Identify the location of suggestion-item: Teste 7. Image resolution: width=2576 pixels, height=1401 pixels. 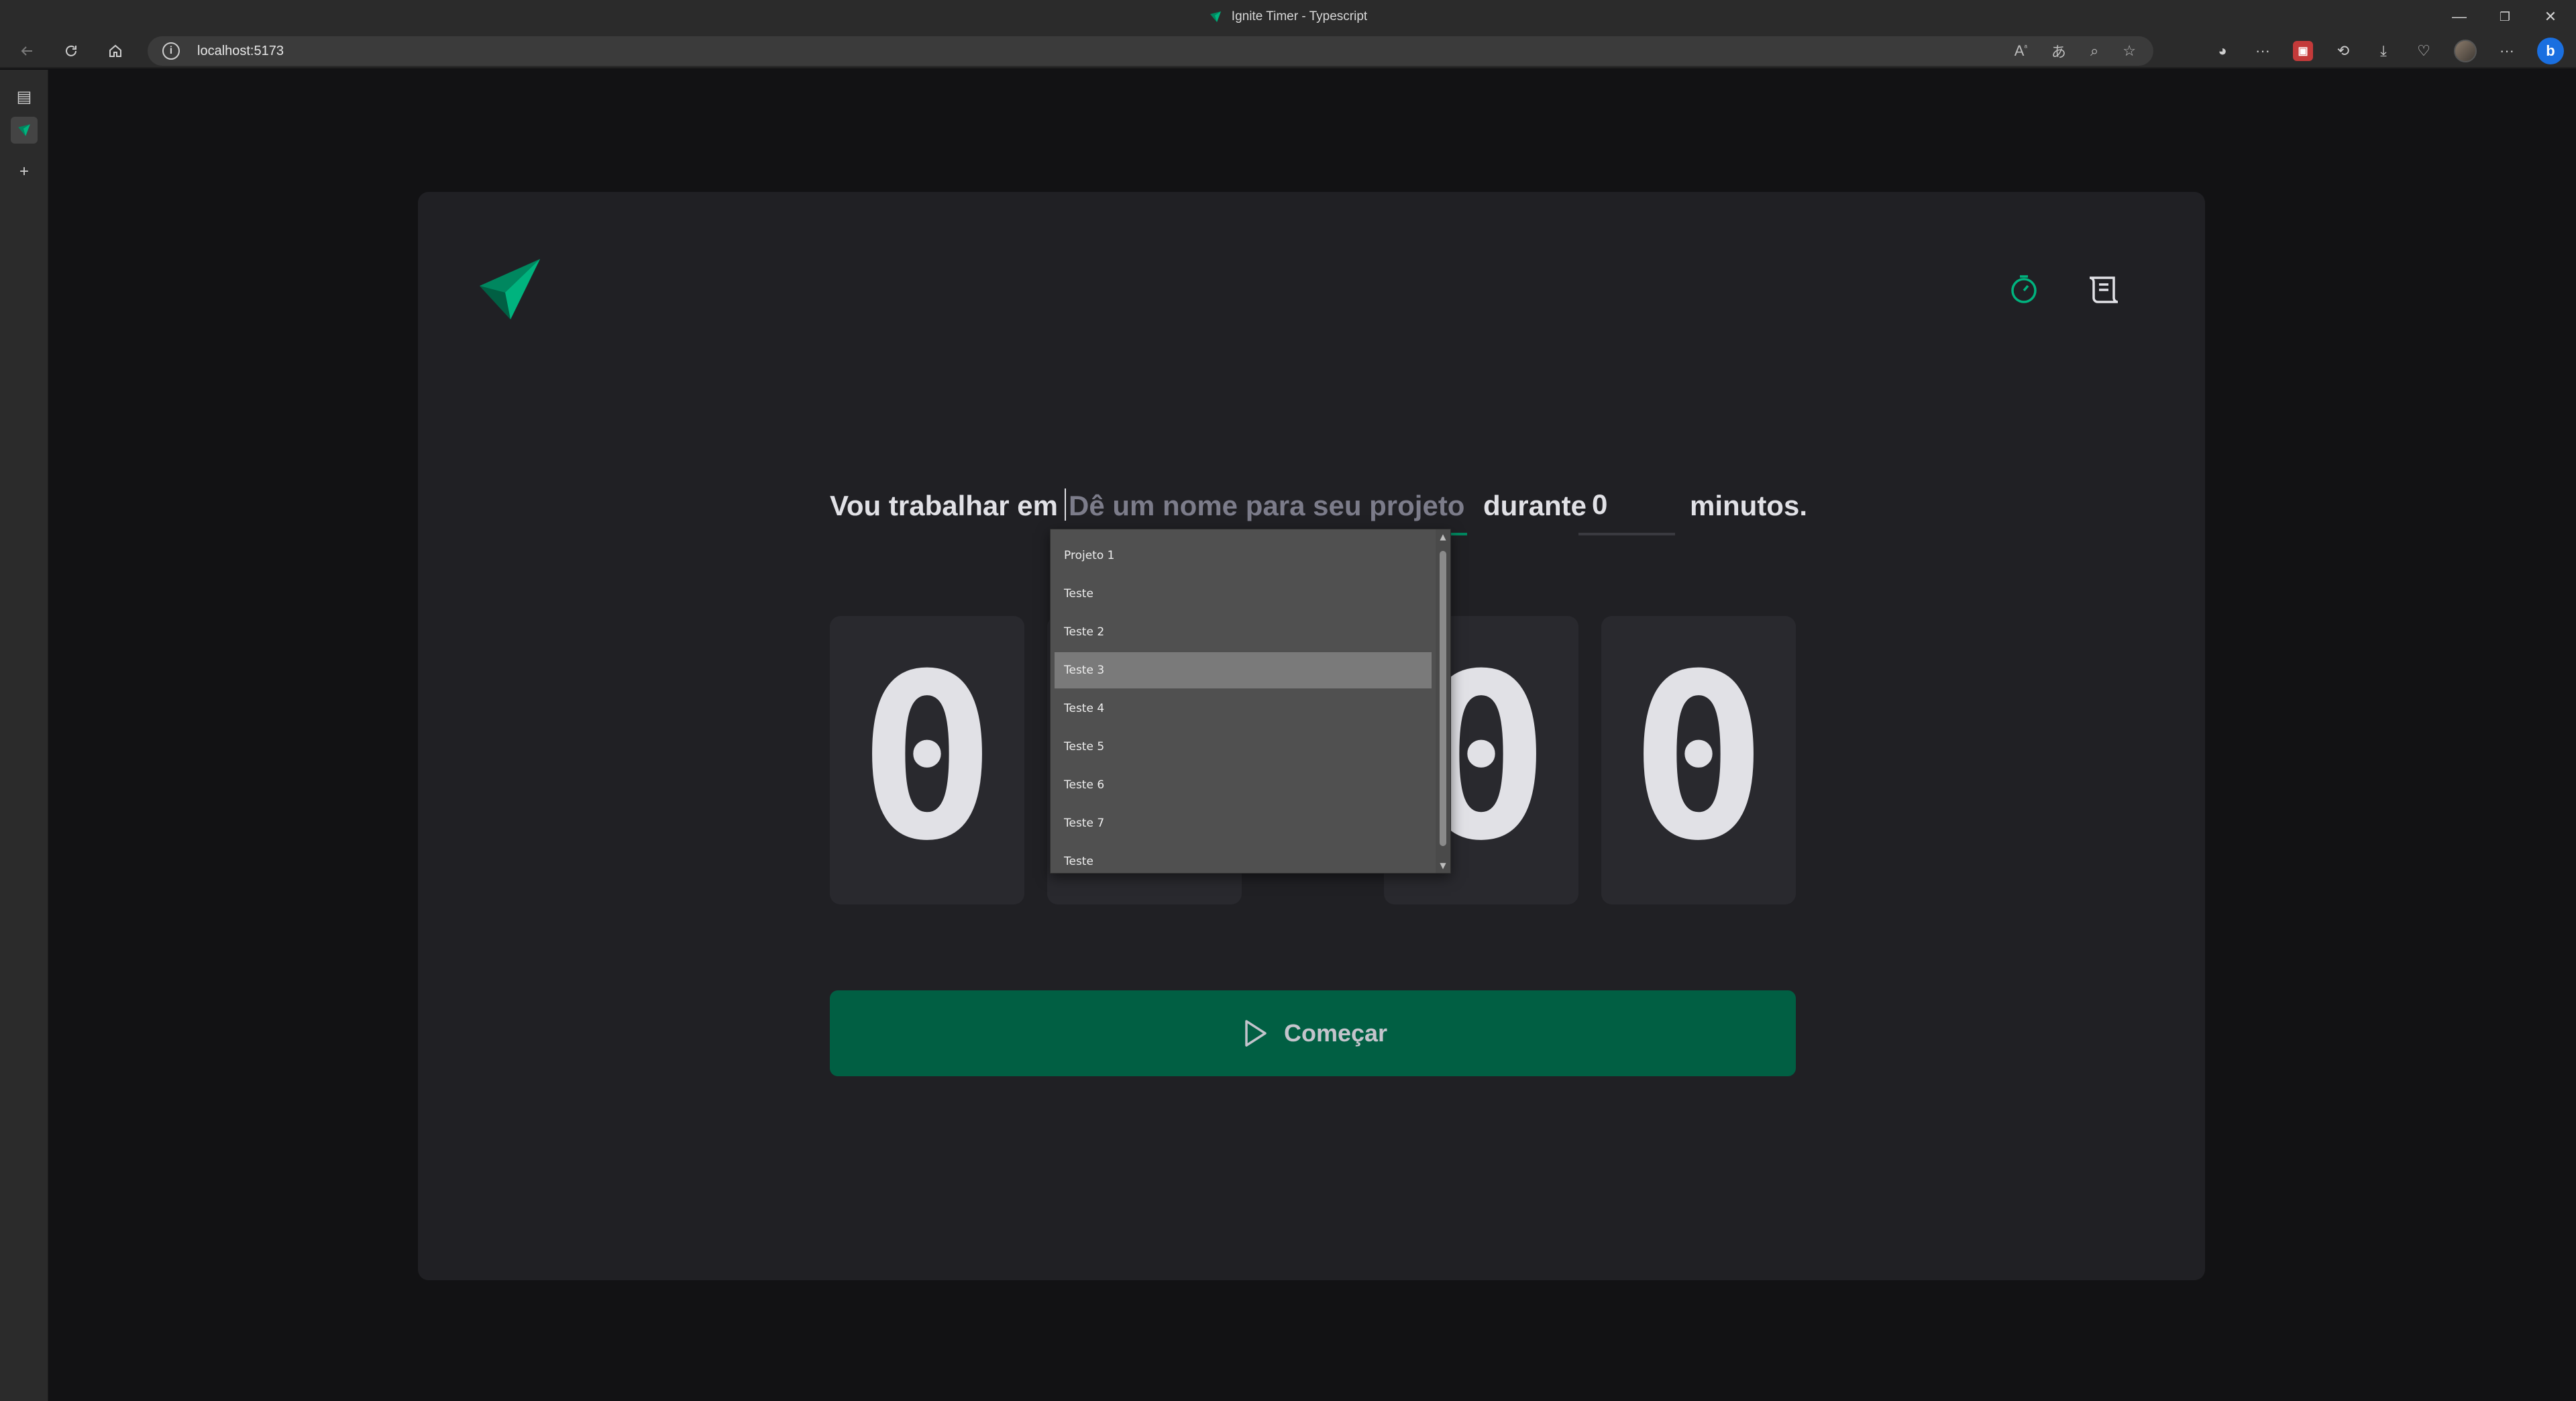
(1243, 823).